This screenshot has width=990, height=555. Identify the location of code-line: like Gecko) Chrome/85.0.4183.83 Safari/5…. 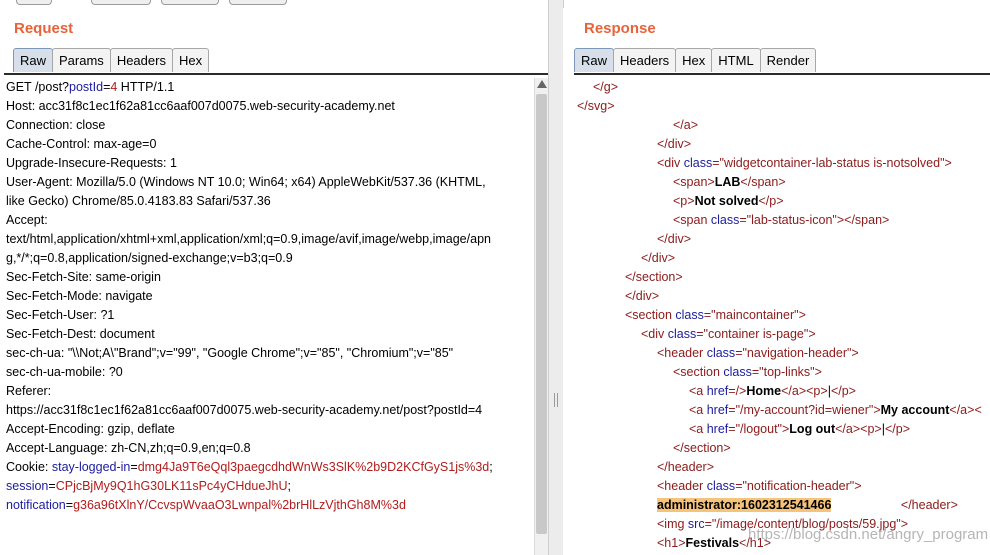
(270, 201).